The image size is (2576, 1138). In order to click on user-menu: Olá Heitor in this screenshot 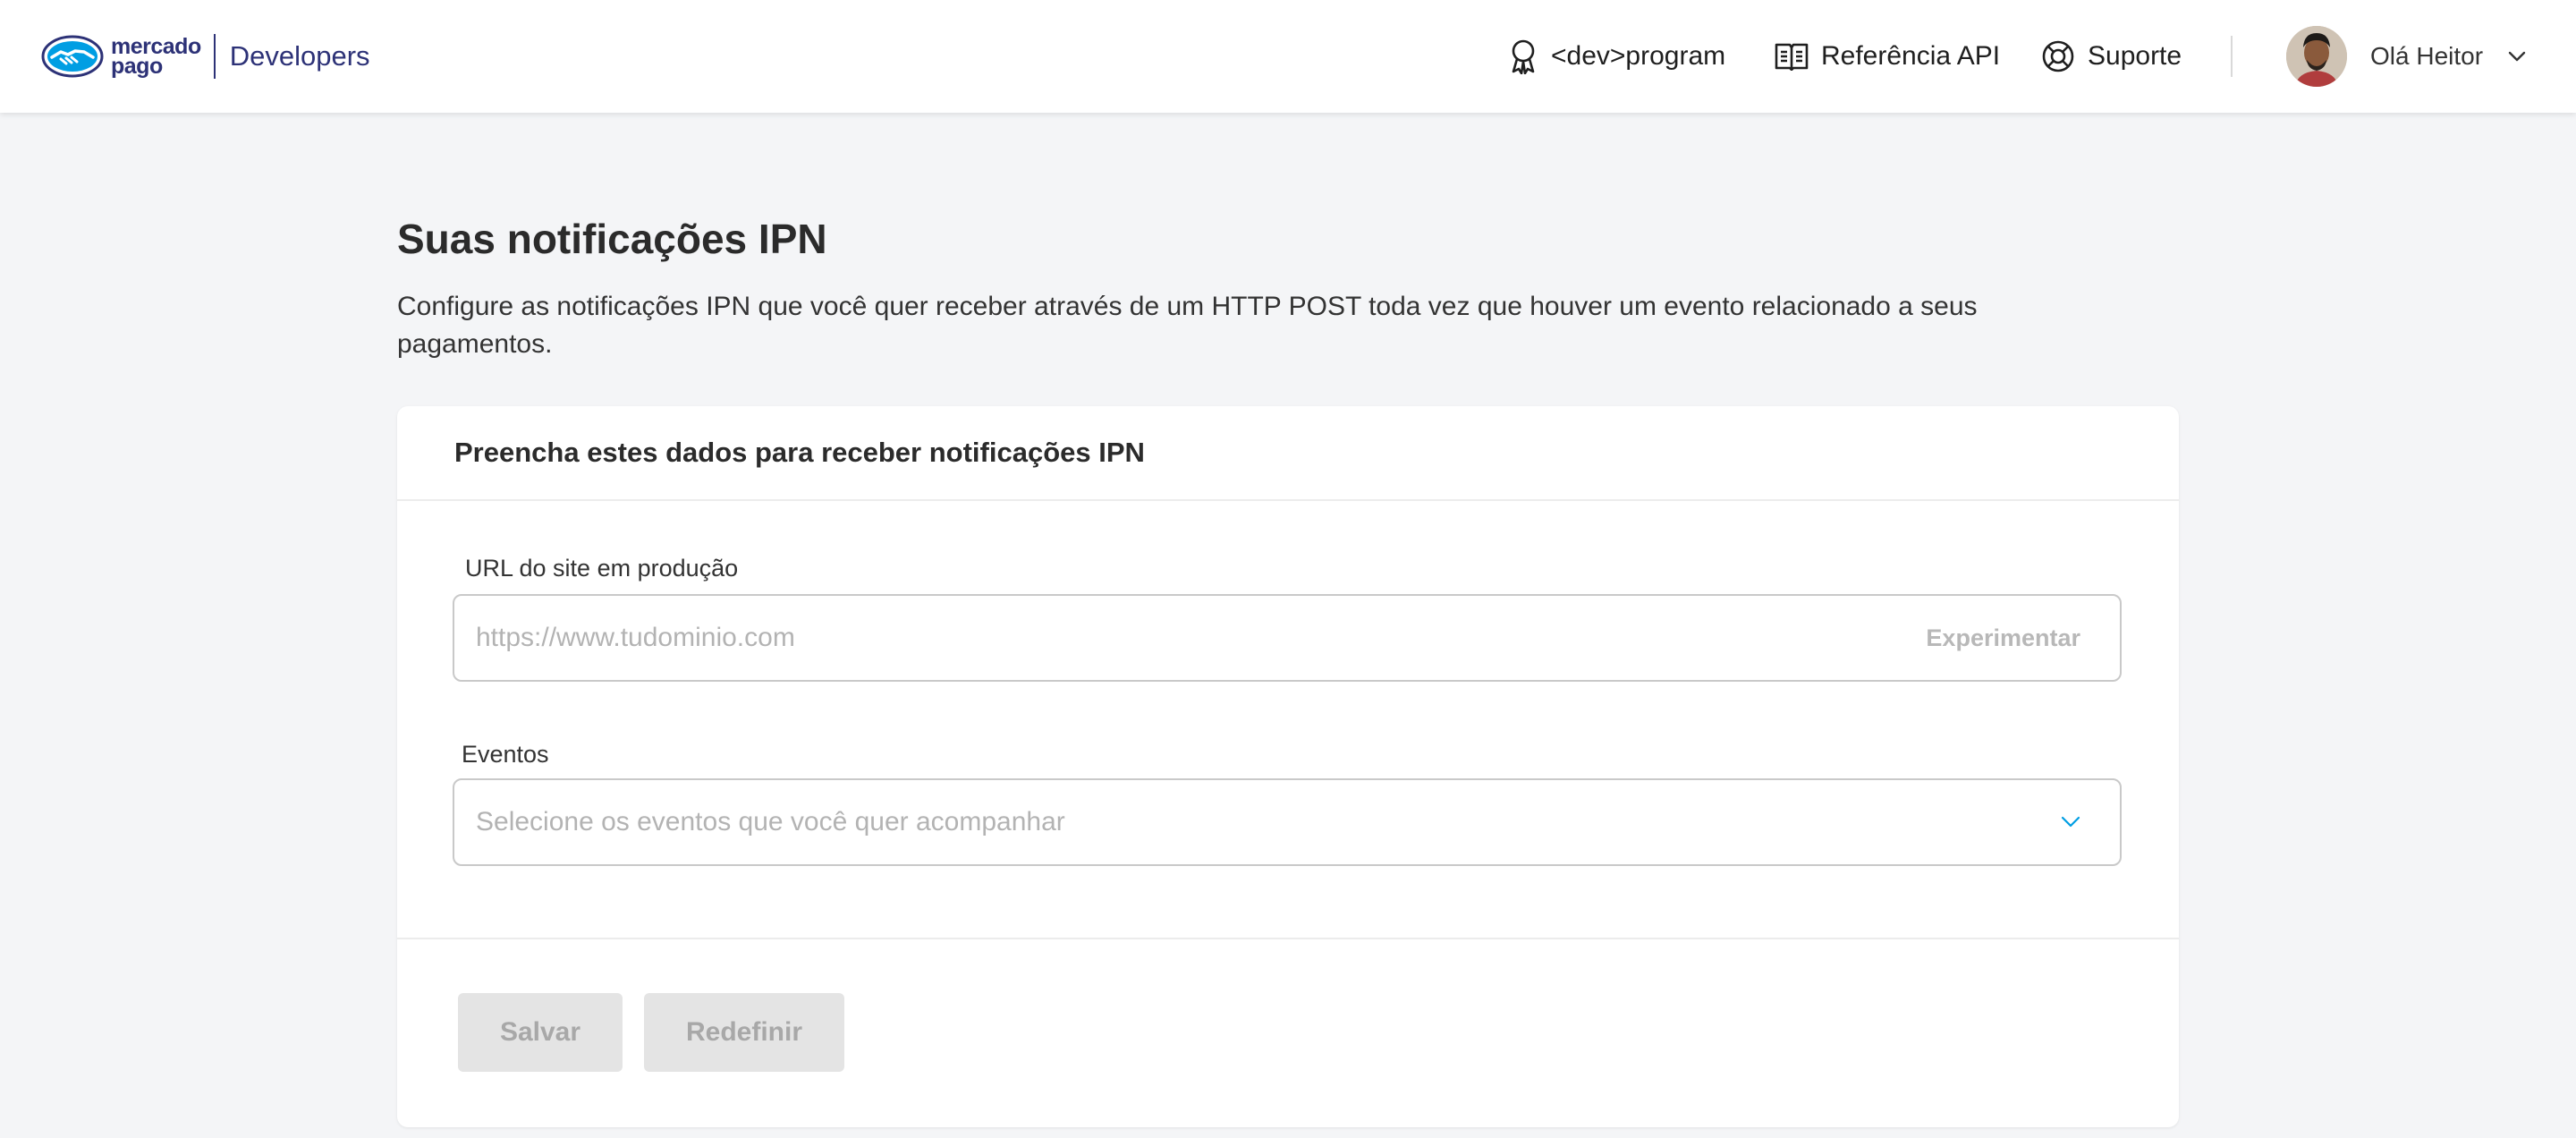, I will do `click(2406, 56)`.